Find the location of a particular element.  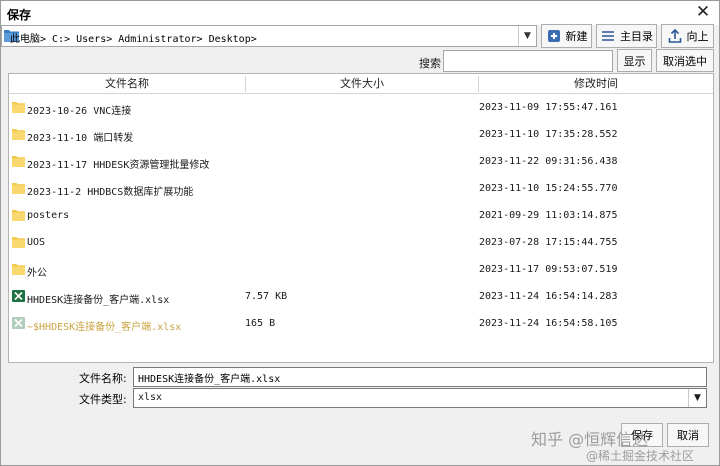

file-modified: 2023-11-24 16:54:58.105 is located at coordinates (548, 323).